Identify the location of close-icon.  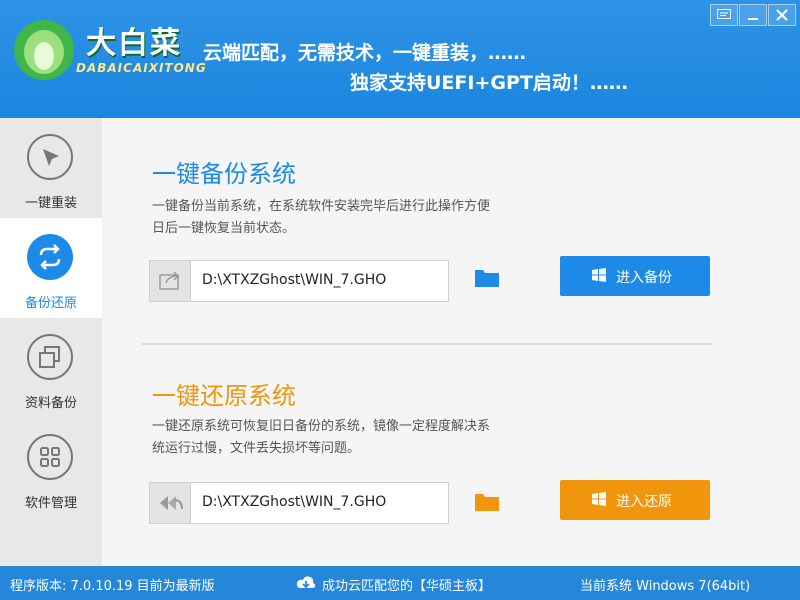
(782, 15).